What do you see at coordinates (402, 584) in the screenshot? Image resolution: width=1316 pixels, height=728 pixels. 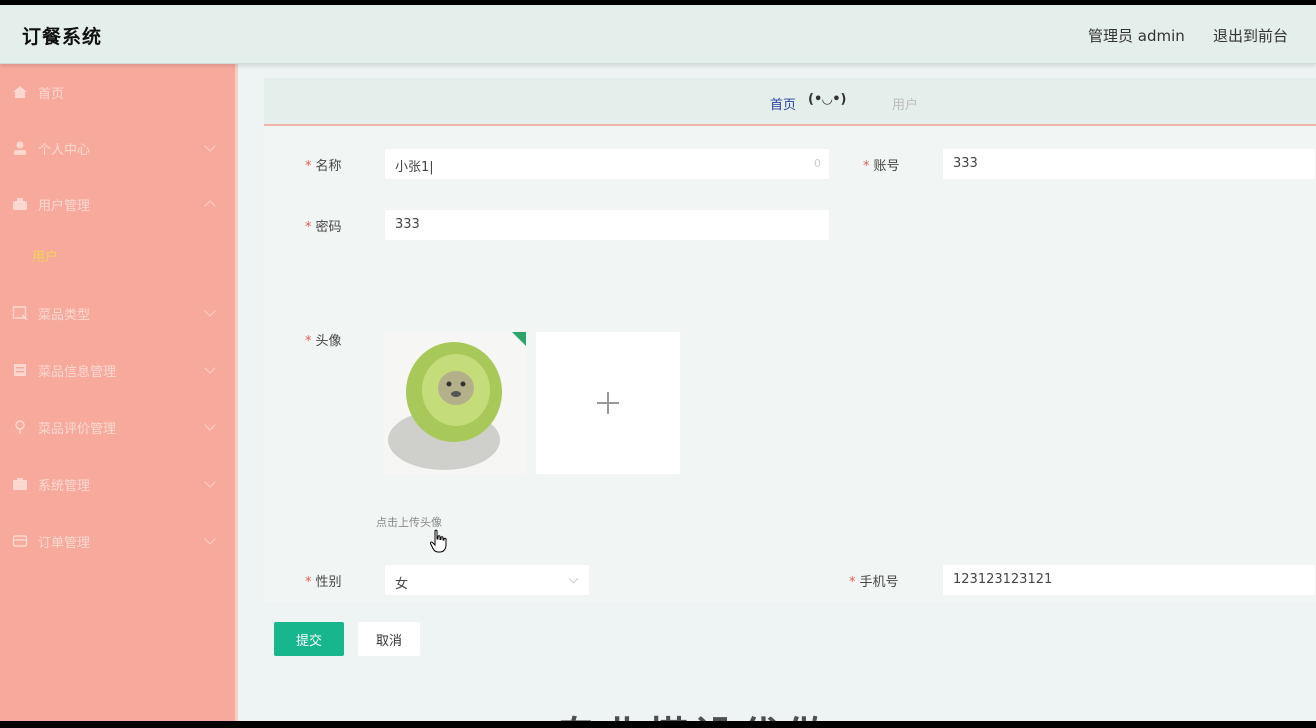 I see `gender-value: 女` at bounding box center [402, 584].